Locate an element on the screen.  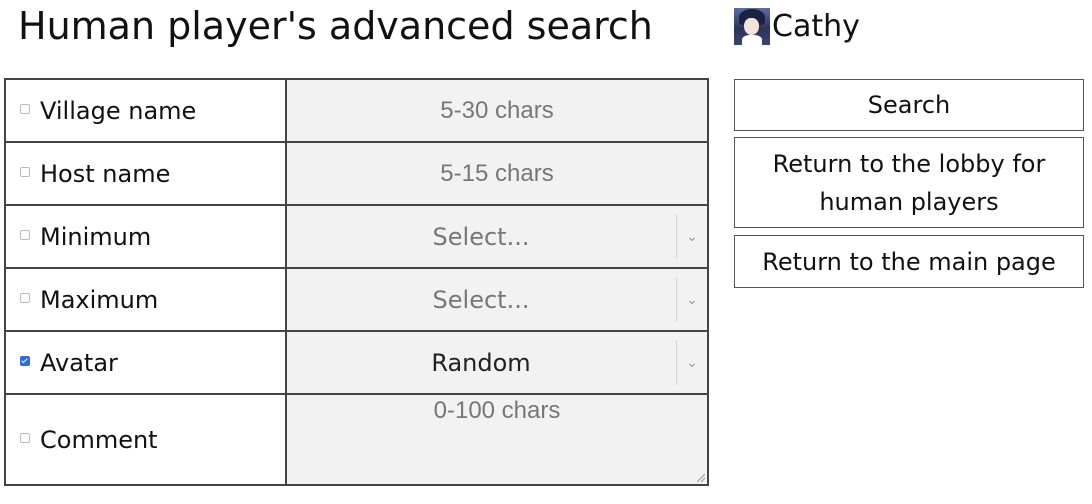
host-name-checkbox is located at coordinates (25, 171).